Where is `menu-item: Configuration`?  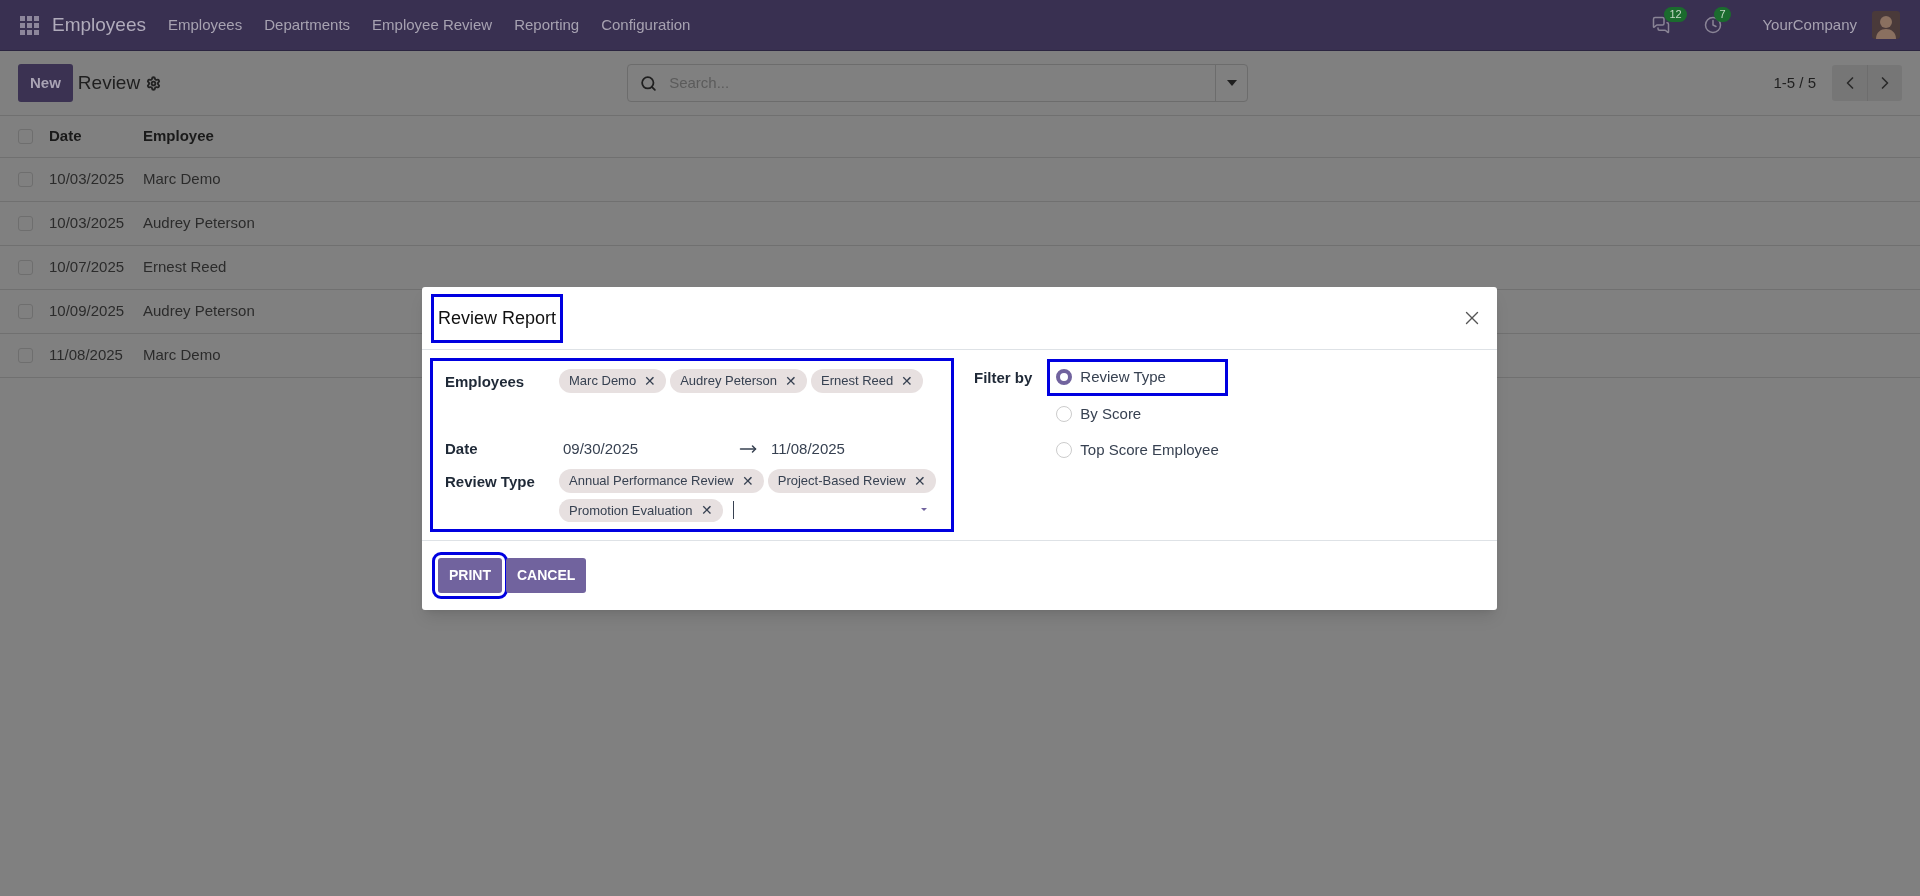
menu-item: Configuration is located at coordinates (646, 25).